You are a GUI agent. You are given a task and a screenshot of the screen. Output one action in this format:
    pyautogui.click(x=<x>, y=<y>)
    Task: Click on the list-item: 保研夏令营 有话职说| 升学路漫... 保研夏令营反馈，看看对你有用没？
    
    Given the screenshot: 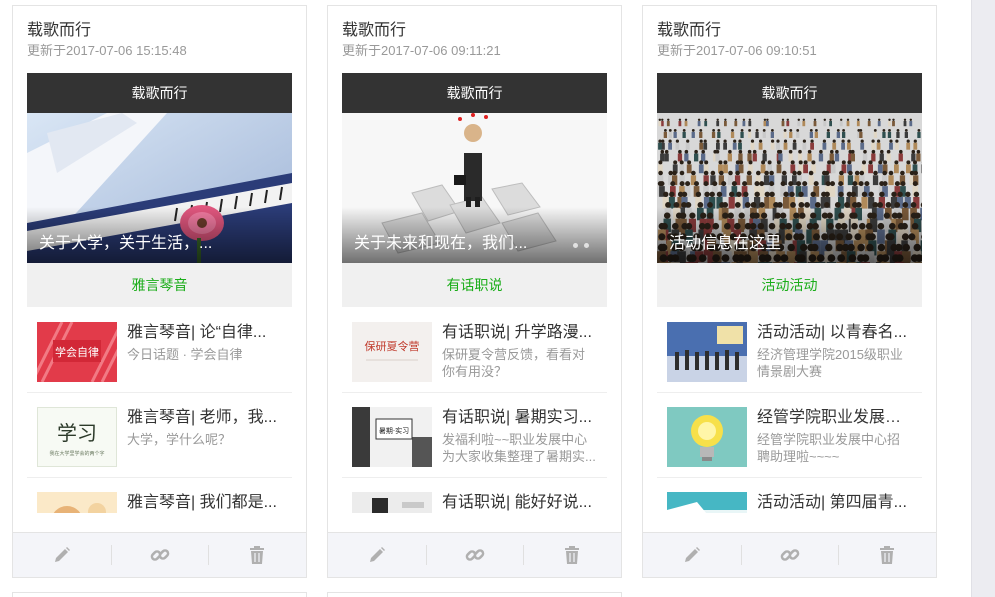 What is the action you would take?
    pyautogui.click(x=474, y=350)
    